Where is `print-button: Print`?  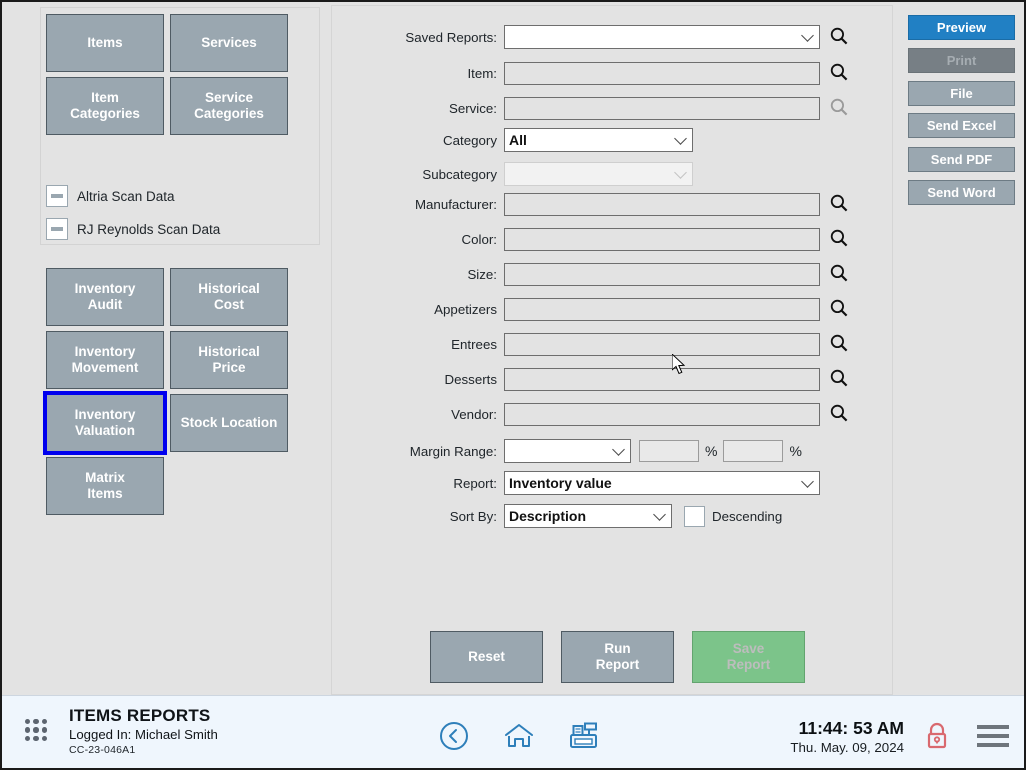
print-button: Print is located at coordinates (961, 60).